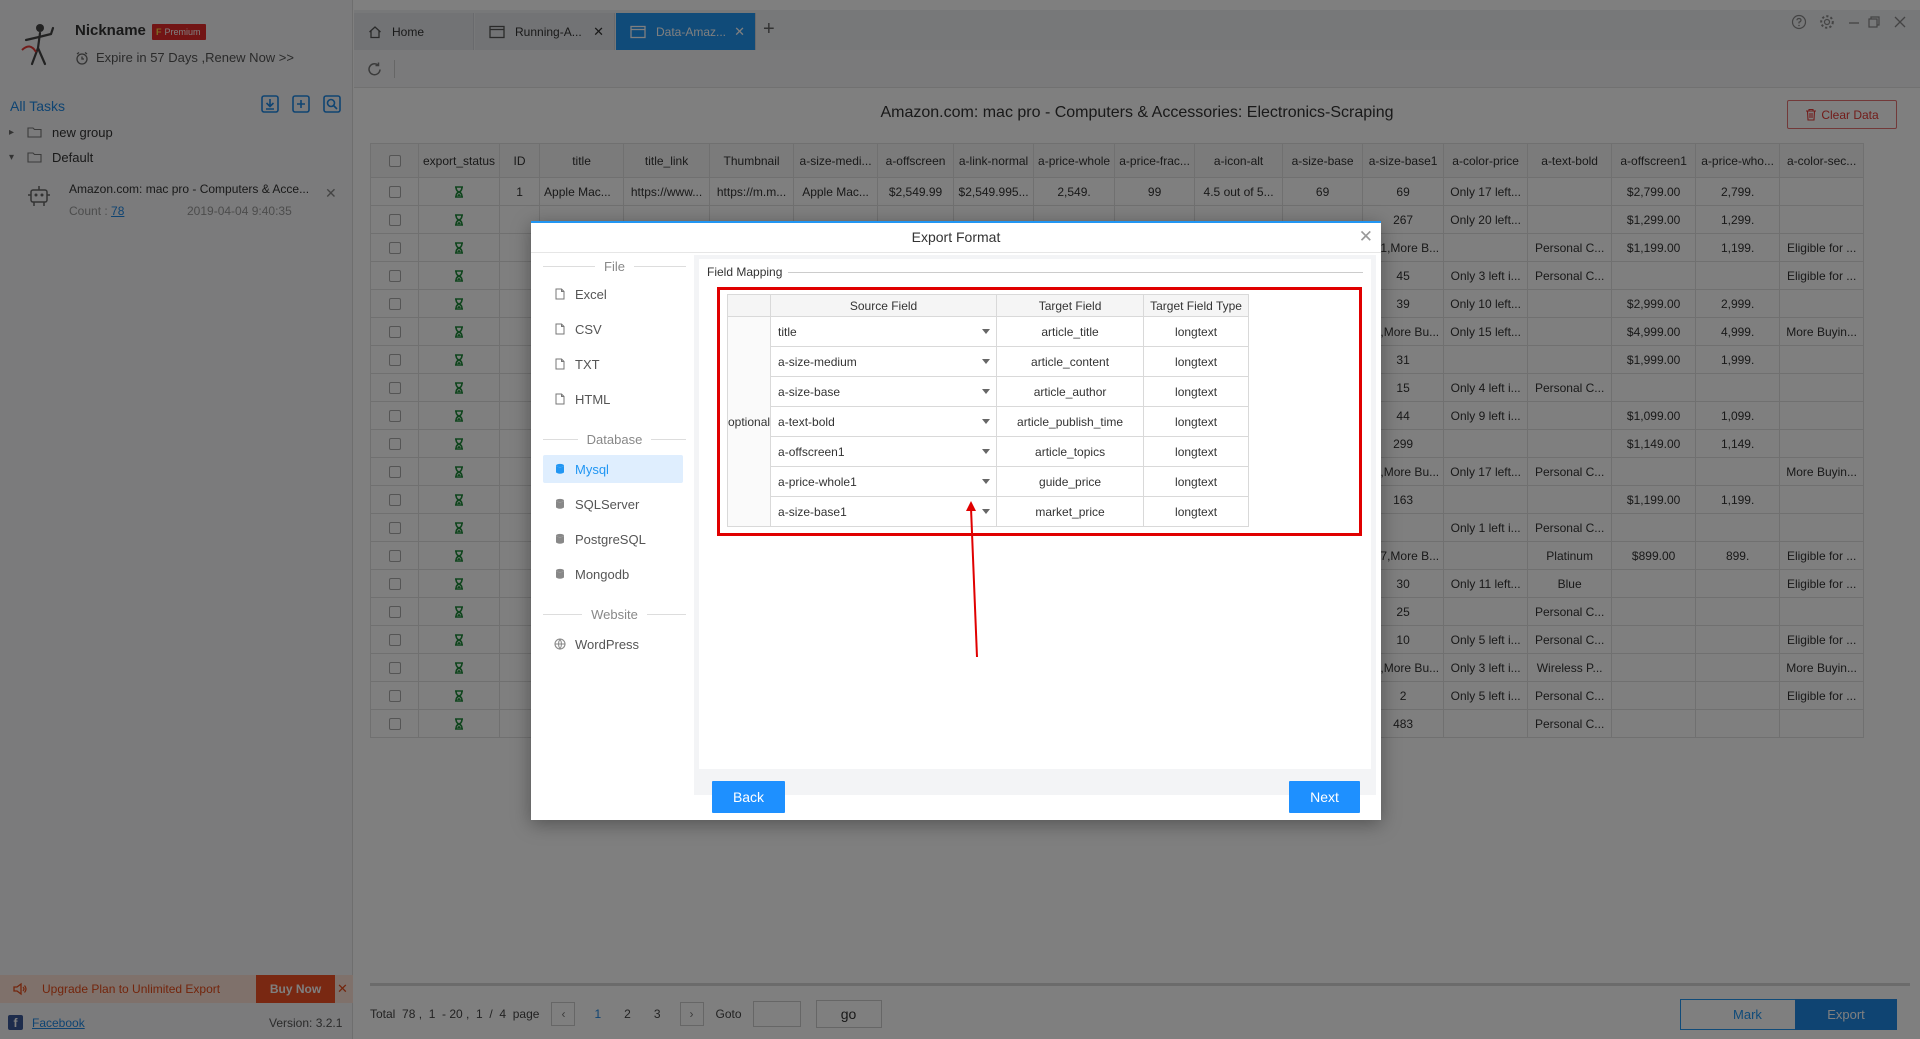  What do you see at coordinates (613, 399) in the screenshot?
I see `nav-item-html: HTML` at bounding box center [613, 399].